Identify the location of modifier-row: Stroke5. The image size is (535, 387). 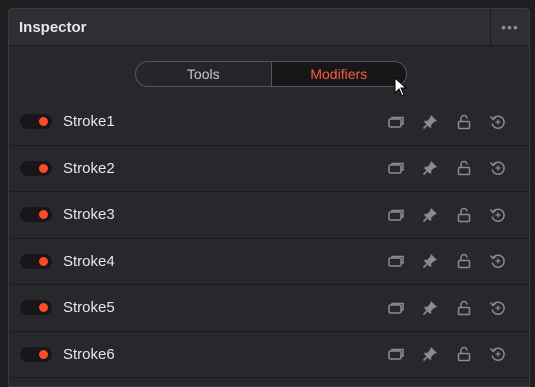
(269, 308).